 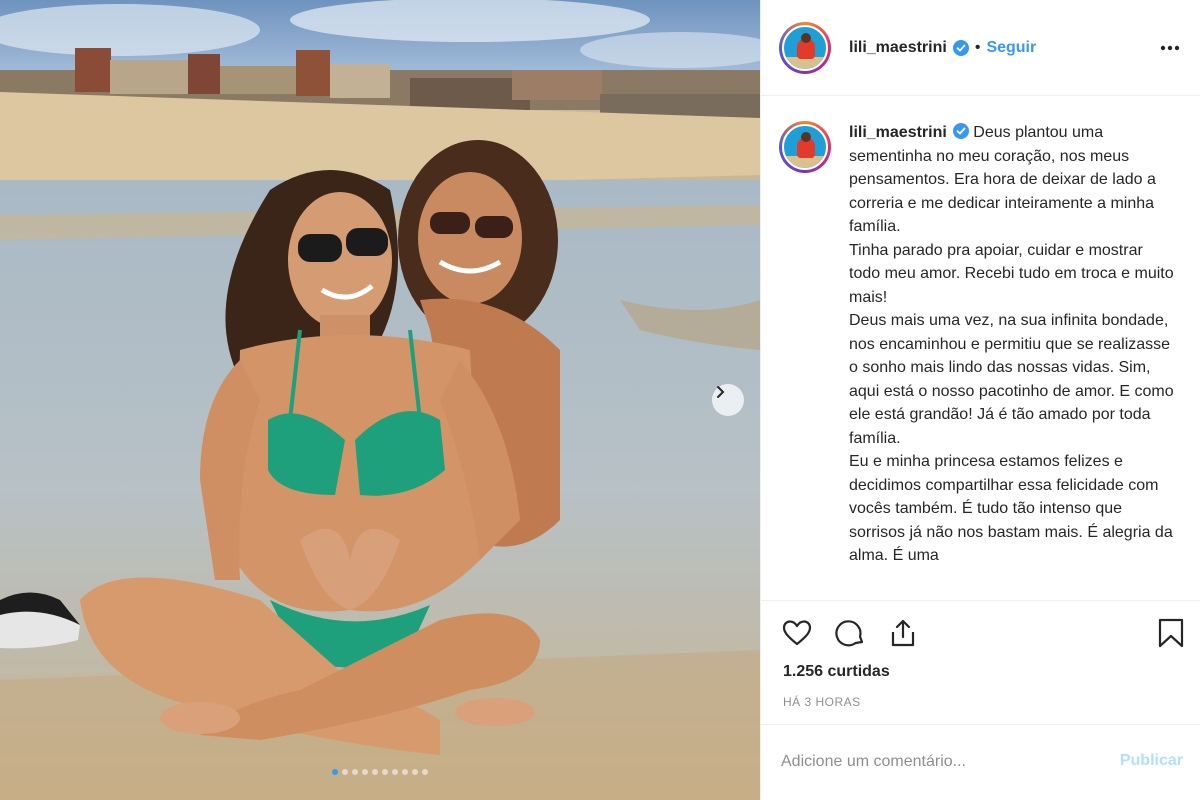 What do you see at coordinates (822, 702) in the screenshot?
I see `post-timestamp: HÁ 3 HORAS` at bounding box center [822, 702].